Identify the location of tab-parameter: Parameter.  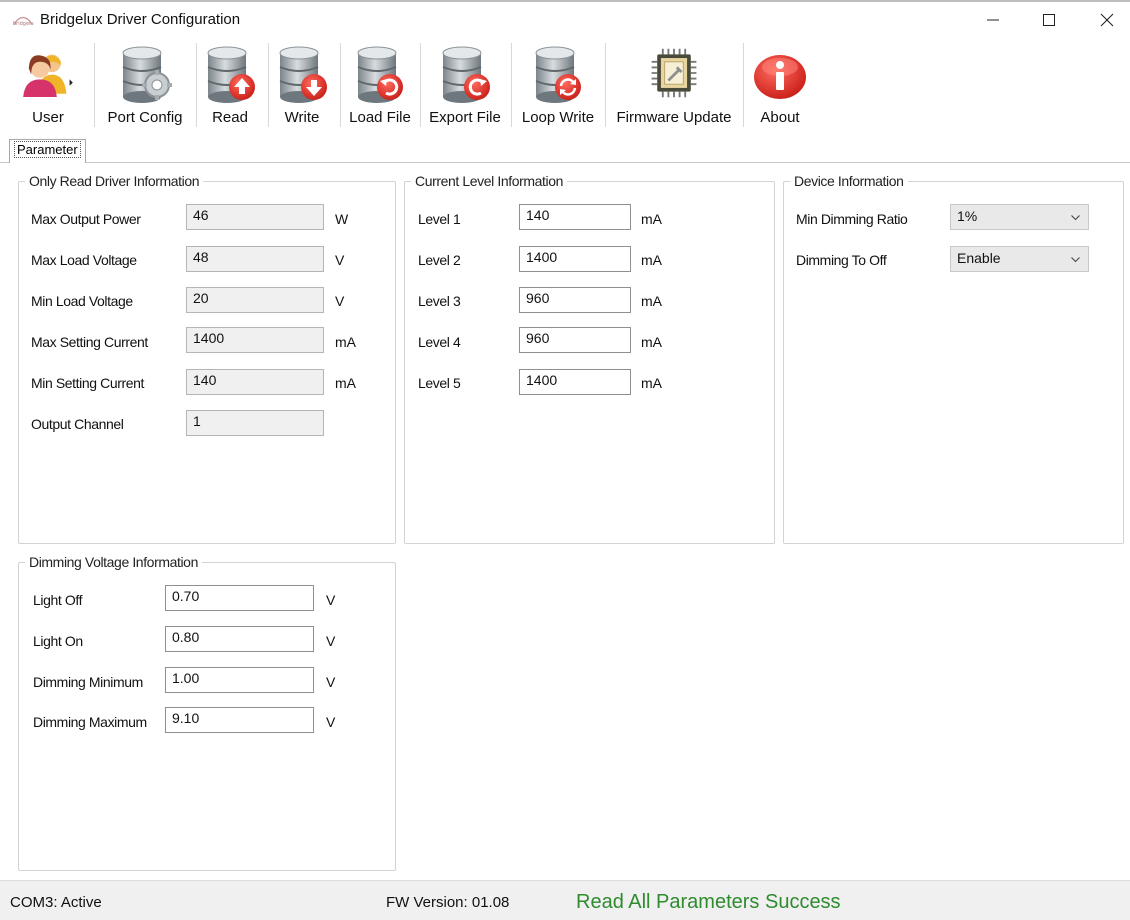
(47, 151).